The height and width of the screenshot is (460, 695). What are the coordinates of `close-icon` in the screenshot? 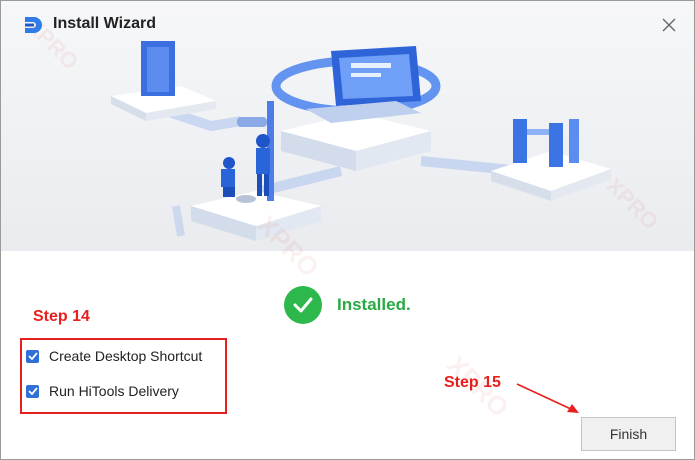 It's located at (669, 25).